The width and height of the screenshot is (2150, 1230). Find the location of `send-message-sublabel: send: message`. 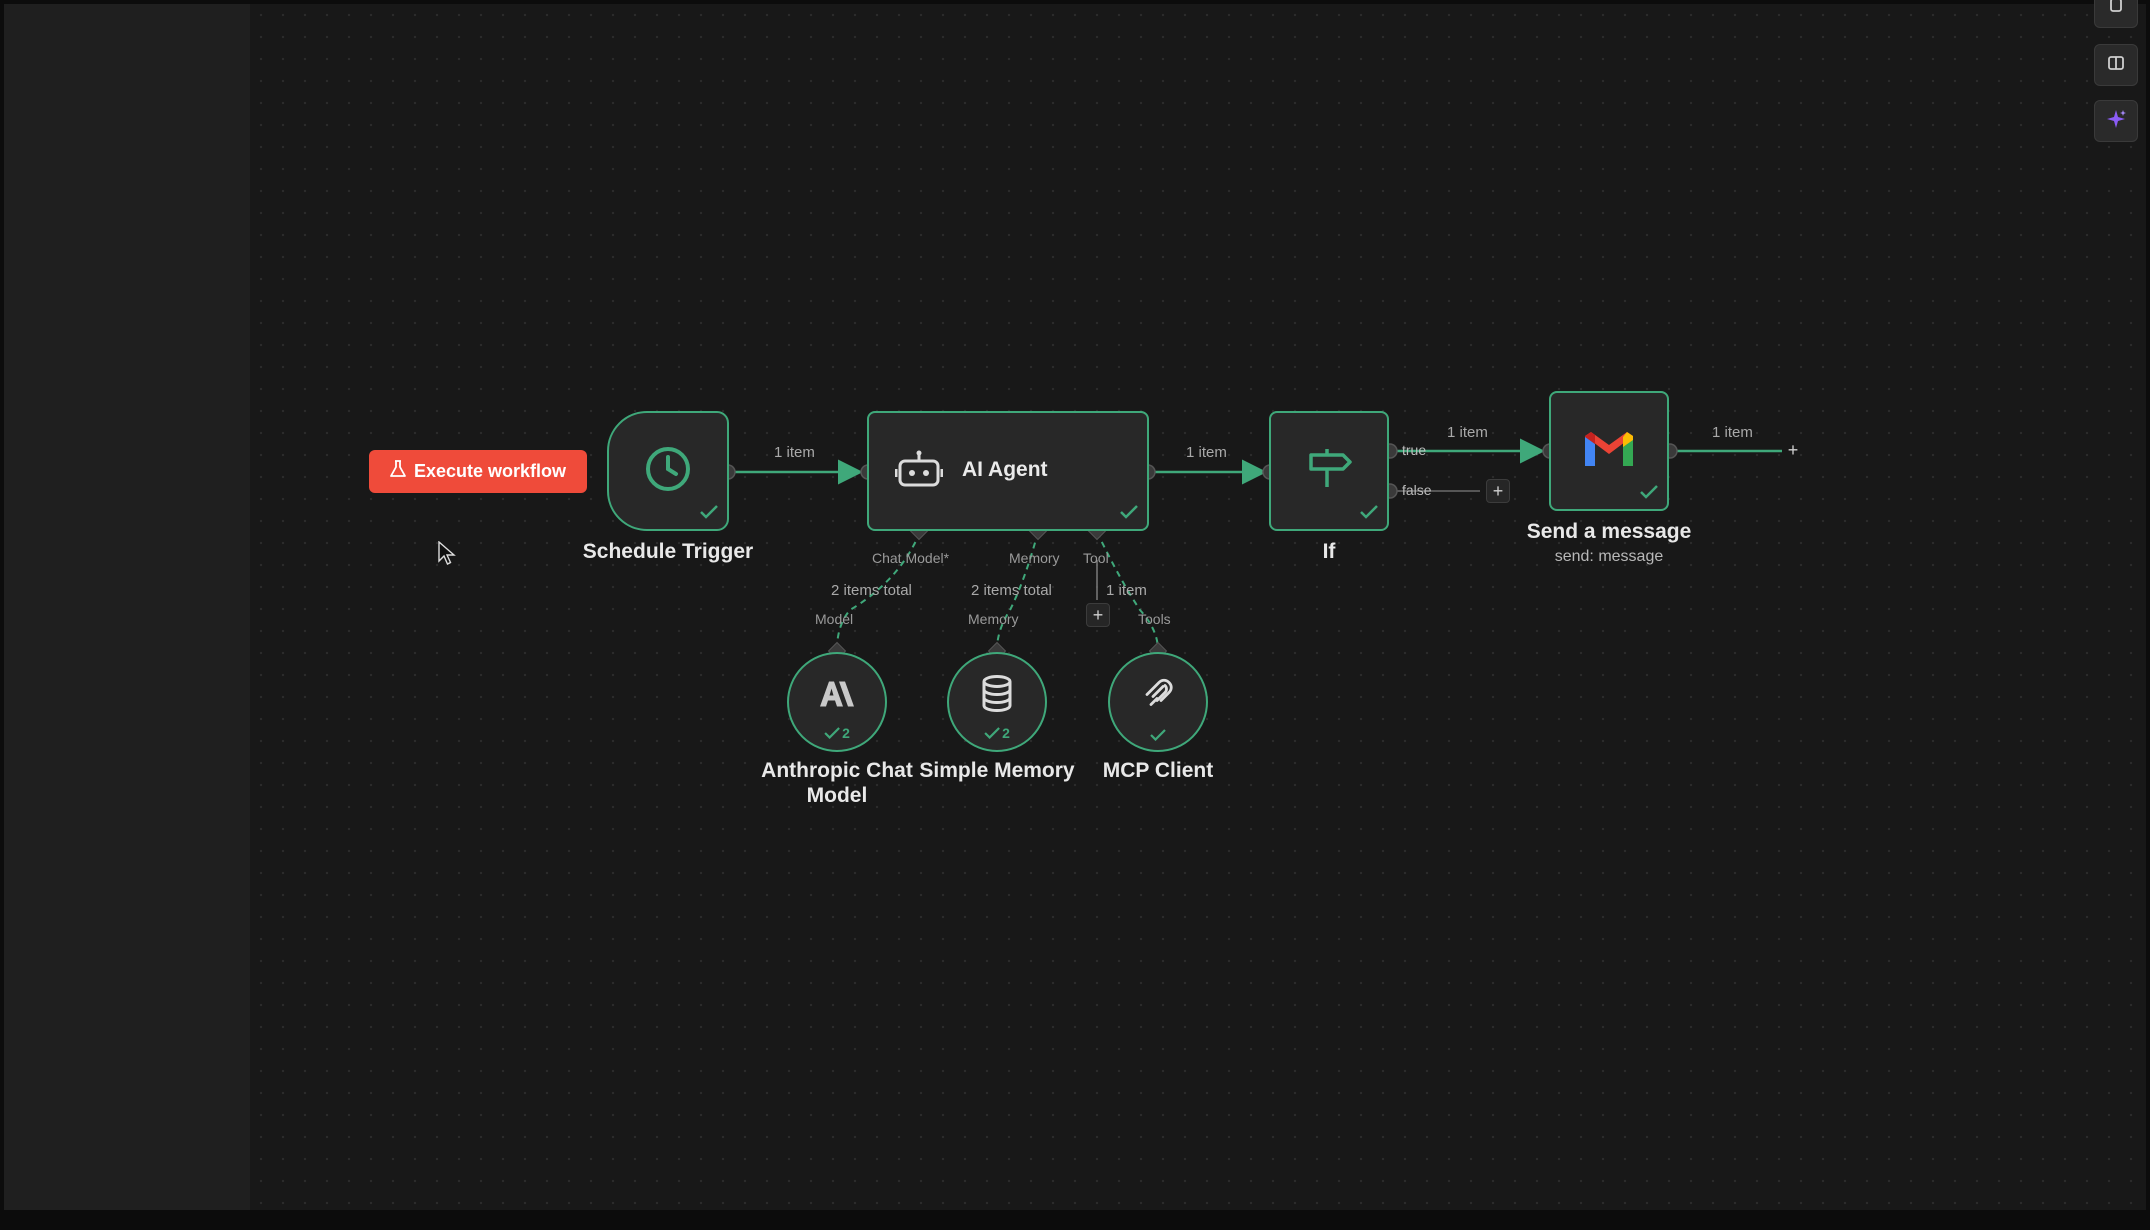

send-message-sublabel: send: message is located at coordinates (1609, 556).